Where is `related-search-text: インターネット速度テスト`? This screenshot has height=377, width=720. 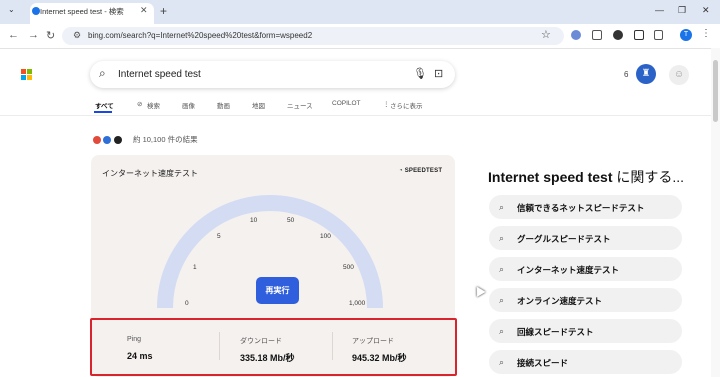
related-search-text: インターネット速度テスト is located at coordinates (568, 270).